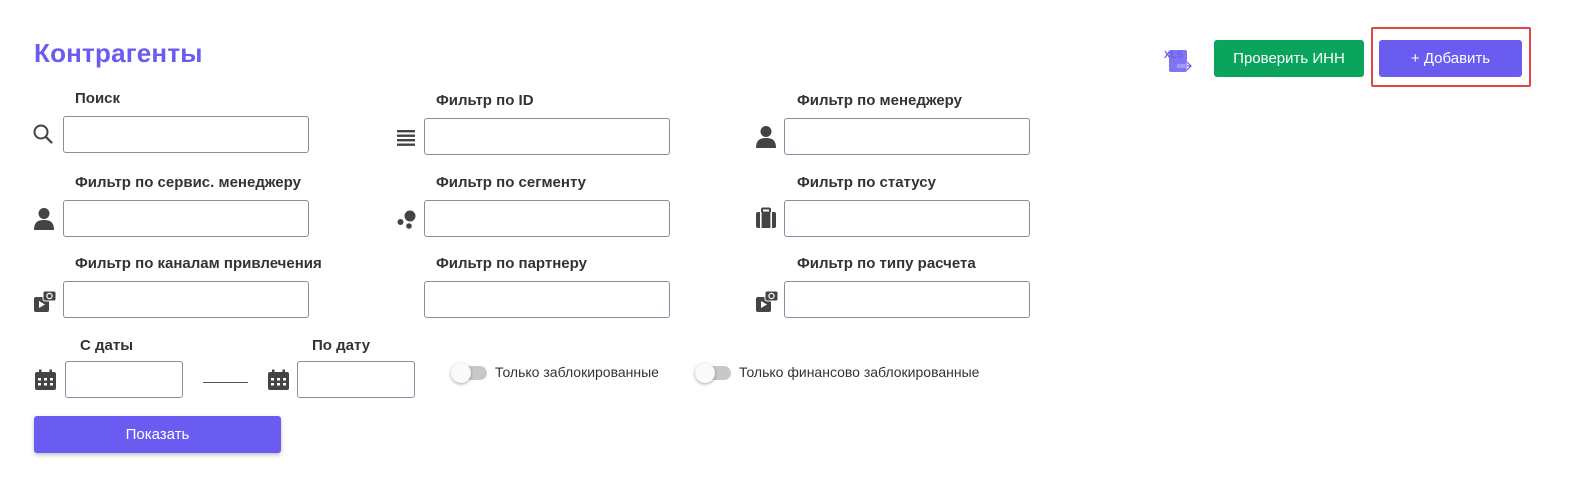  I want to click on add-button: + Добавить, so click(1450, 58).